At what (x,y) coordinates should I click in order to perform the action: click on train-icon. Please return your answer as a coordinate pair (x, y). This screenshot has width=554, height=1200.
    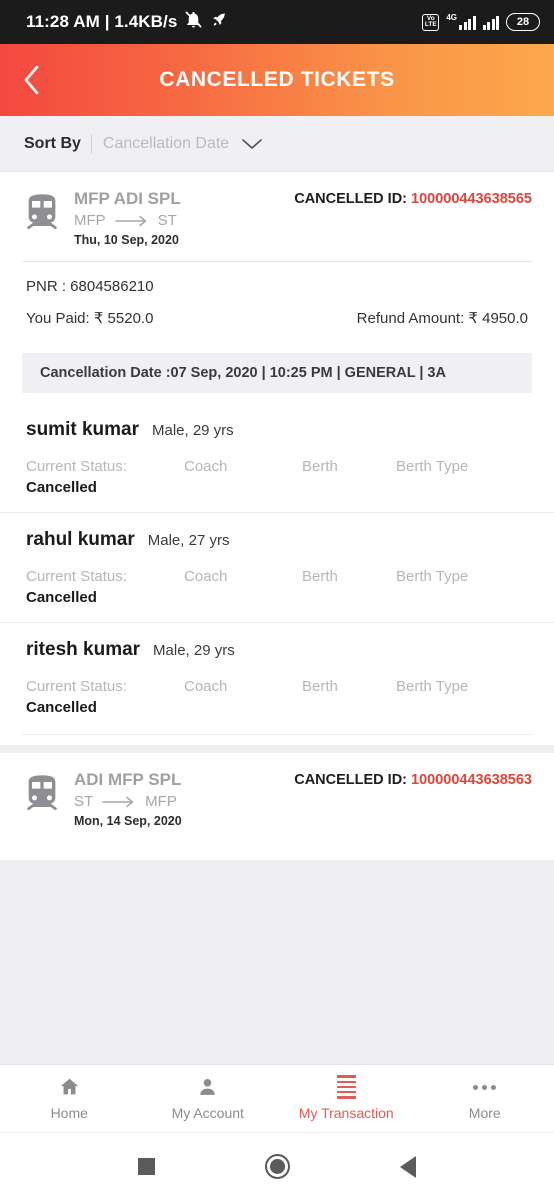
    Looking at the image, I should click on (45, 212).